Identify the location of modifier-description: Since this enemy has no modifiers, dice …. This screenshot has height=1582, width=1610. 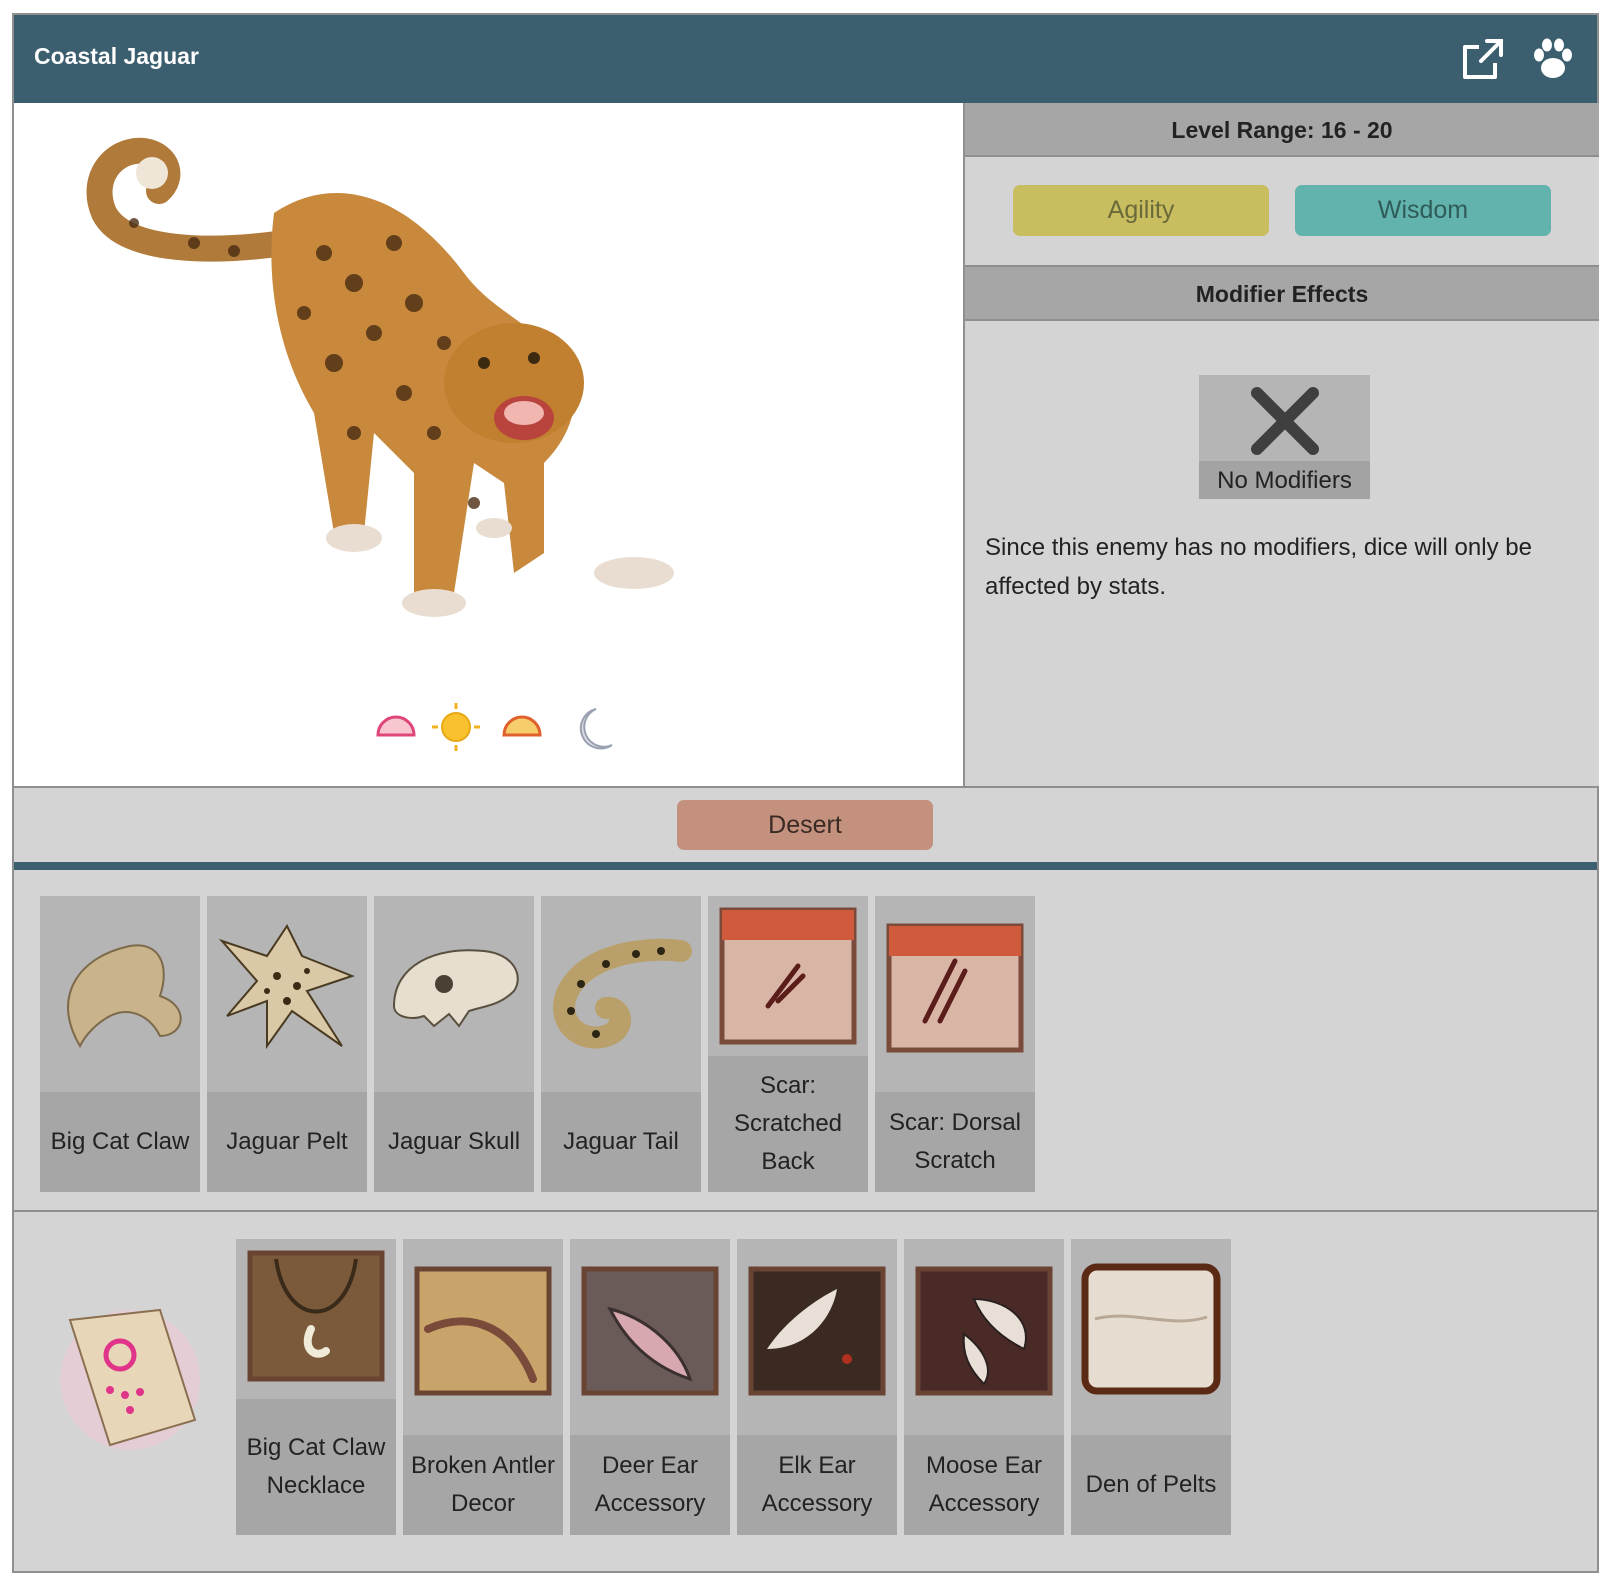
(1258, 567).